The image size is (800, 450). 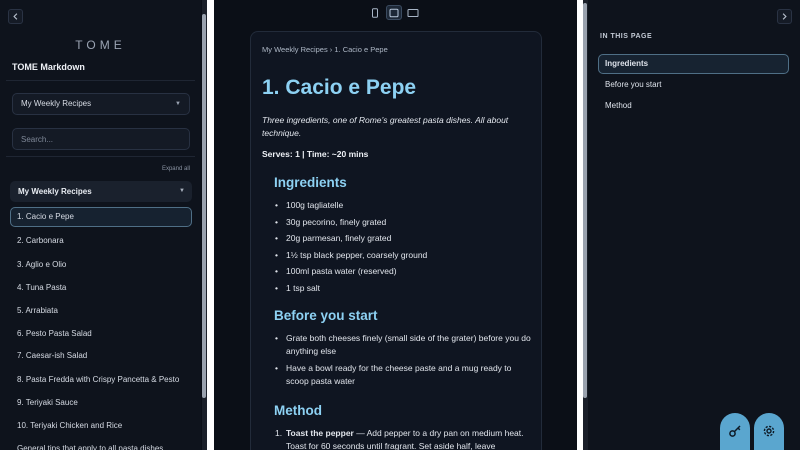 What do you see at coordinates (325, 49) in the screenshot?
I see `breadcrumb: My Weekly Recipes › 1. Cacio e Pepe` at bounding box center [325, 49].